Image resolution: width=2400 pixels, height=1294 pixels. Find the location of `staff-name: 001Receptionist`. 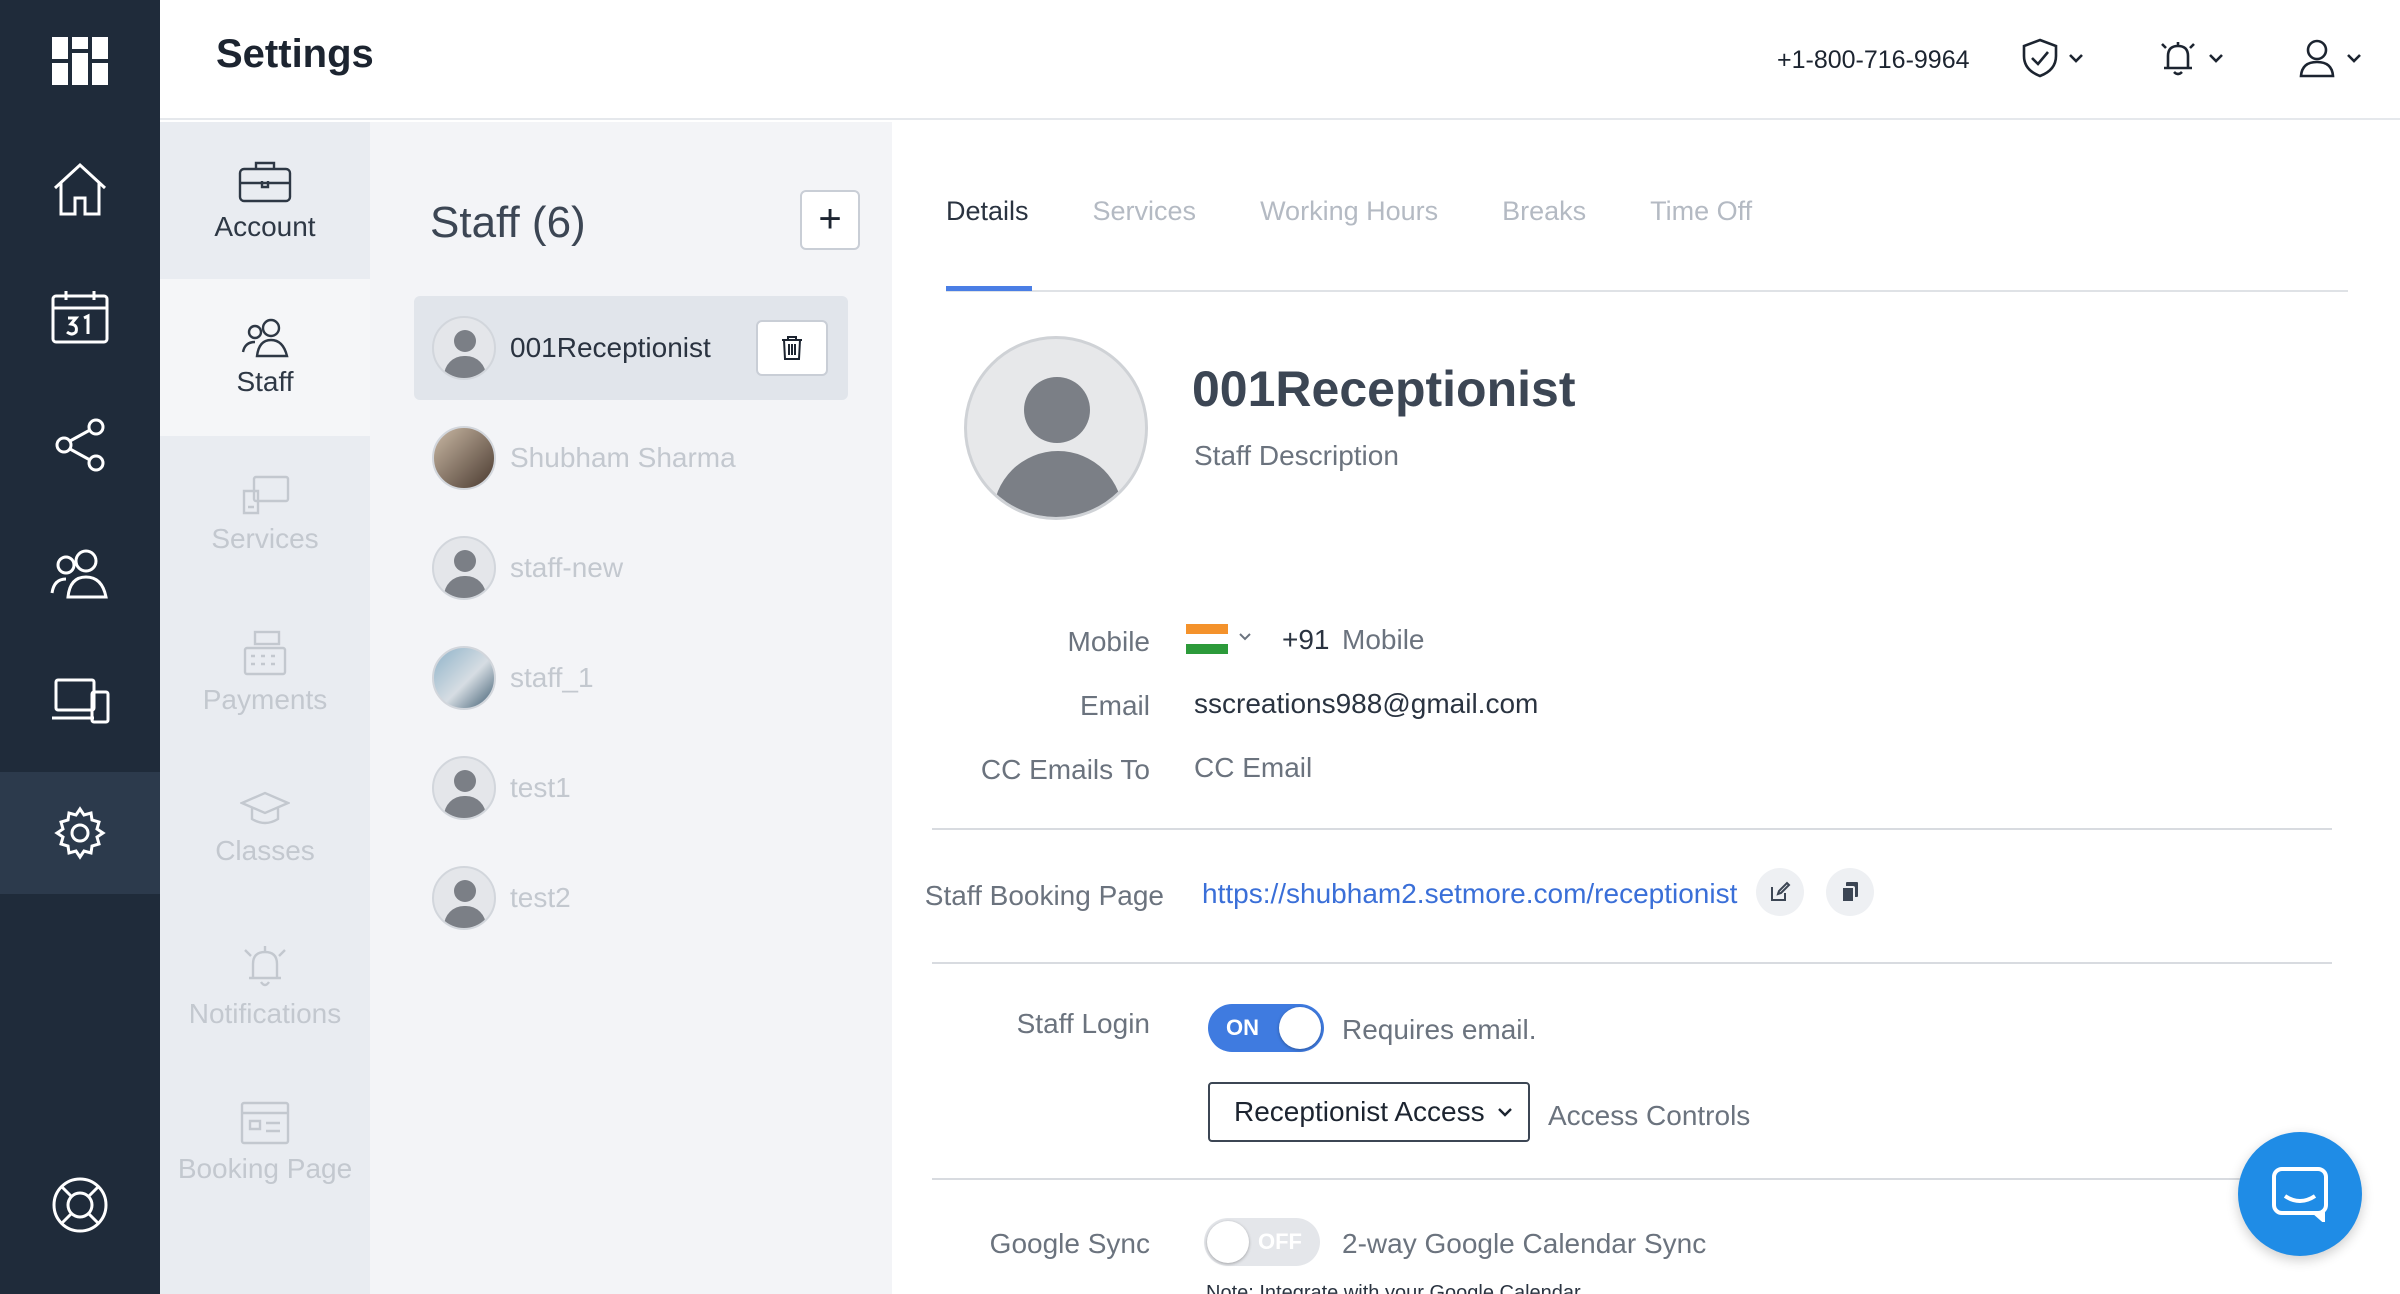

staff-name: 001Receptionist is located at coordinates (610, 347).